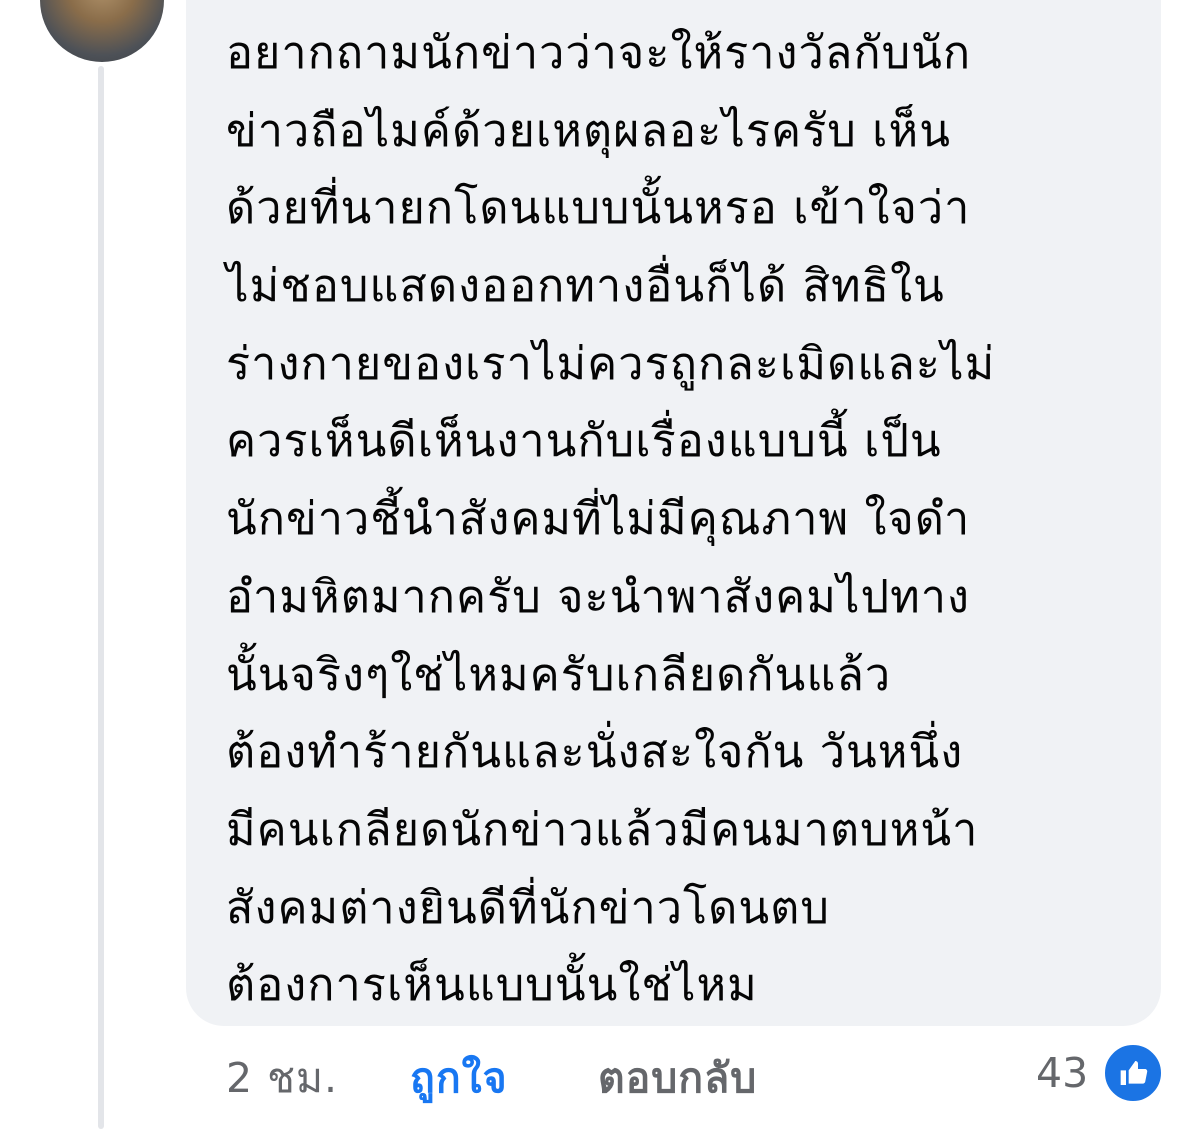  Describe the element at coordinates (102, 31) in the screenshot. I see `commenter-avatar` at that location.